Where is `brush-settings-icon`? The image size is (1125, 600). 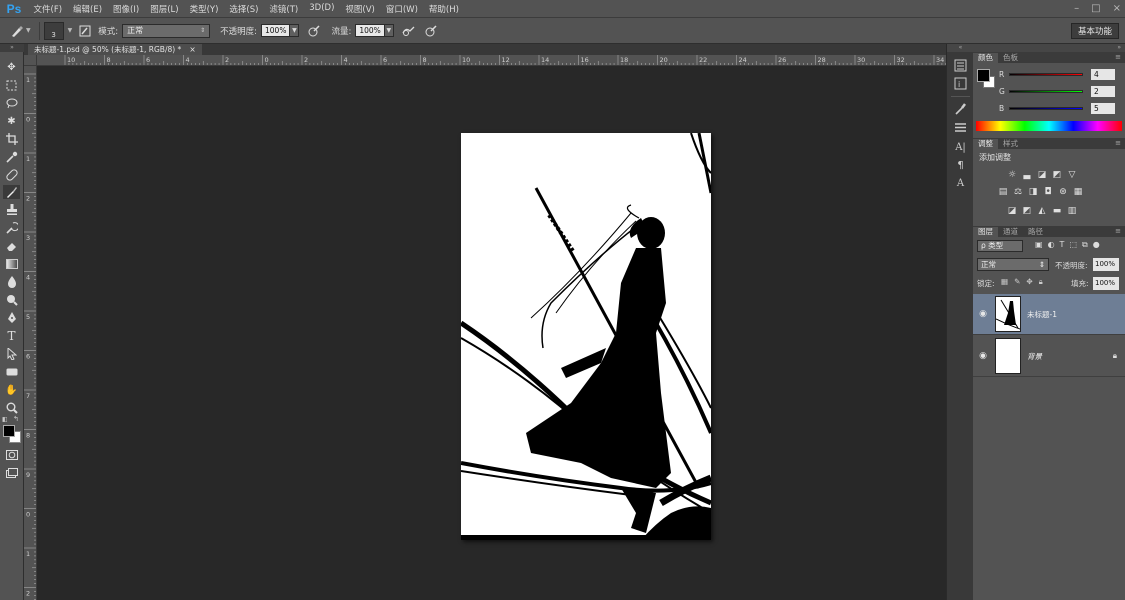
brush-settings-icon is located at coordinates (960, 109).